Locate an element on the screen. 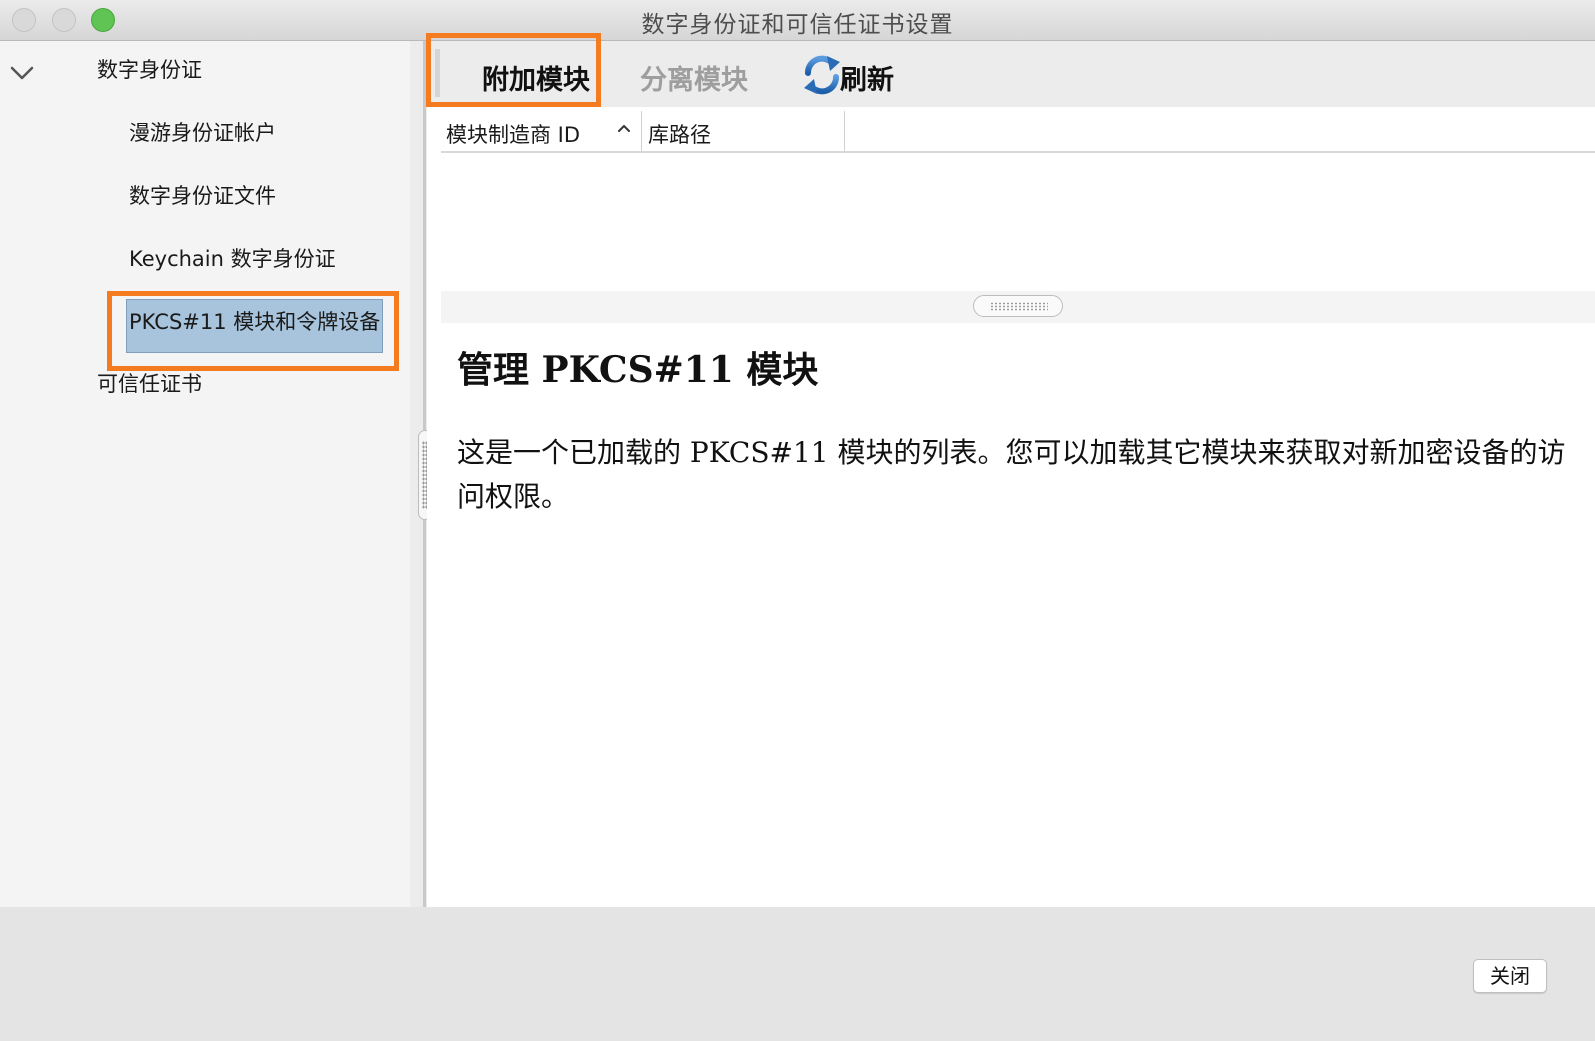  toolbar-separator is located at coordinates (437, 73).